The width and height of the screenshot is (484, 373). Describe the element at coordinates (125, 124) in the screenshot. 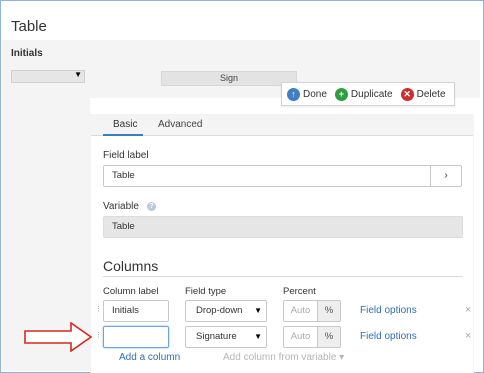

I see `tab-basic: Basic` at that location.